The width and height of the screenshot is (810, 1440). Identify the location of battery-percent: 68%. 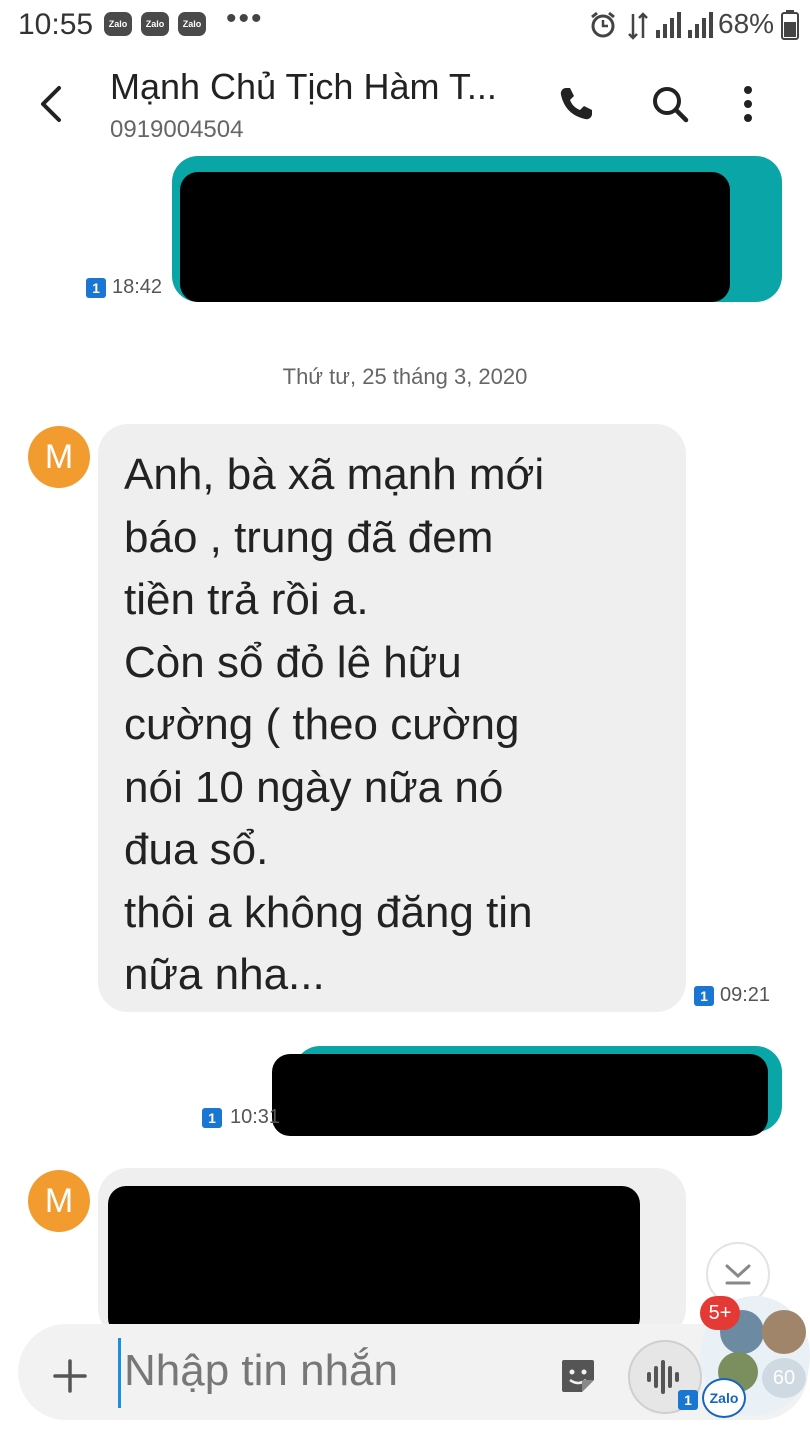
(746, 23).